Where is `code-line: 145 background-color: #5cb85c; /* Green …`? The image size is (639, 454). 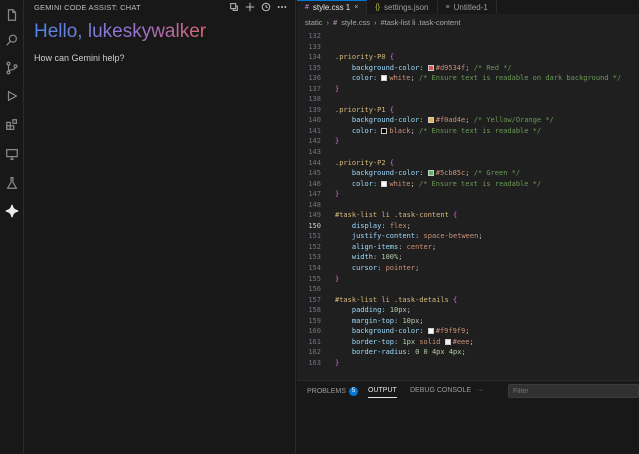 code-line: 145 background-color: #5cb85c; /* Green … is located at coordinates (468, 173).